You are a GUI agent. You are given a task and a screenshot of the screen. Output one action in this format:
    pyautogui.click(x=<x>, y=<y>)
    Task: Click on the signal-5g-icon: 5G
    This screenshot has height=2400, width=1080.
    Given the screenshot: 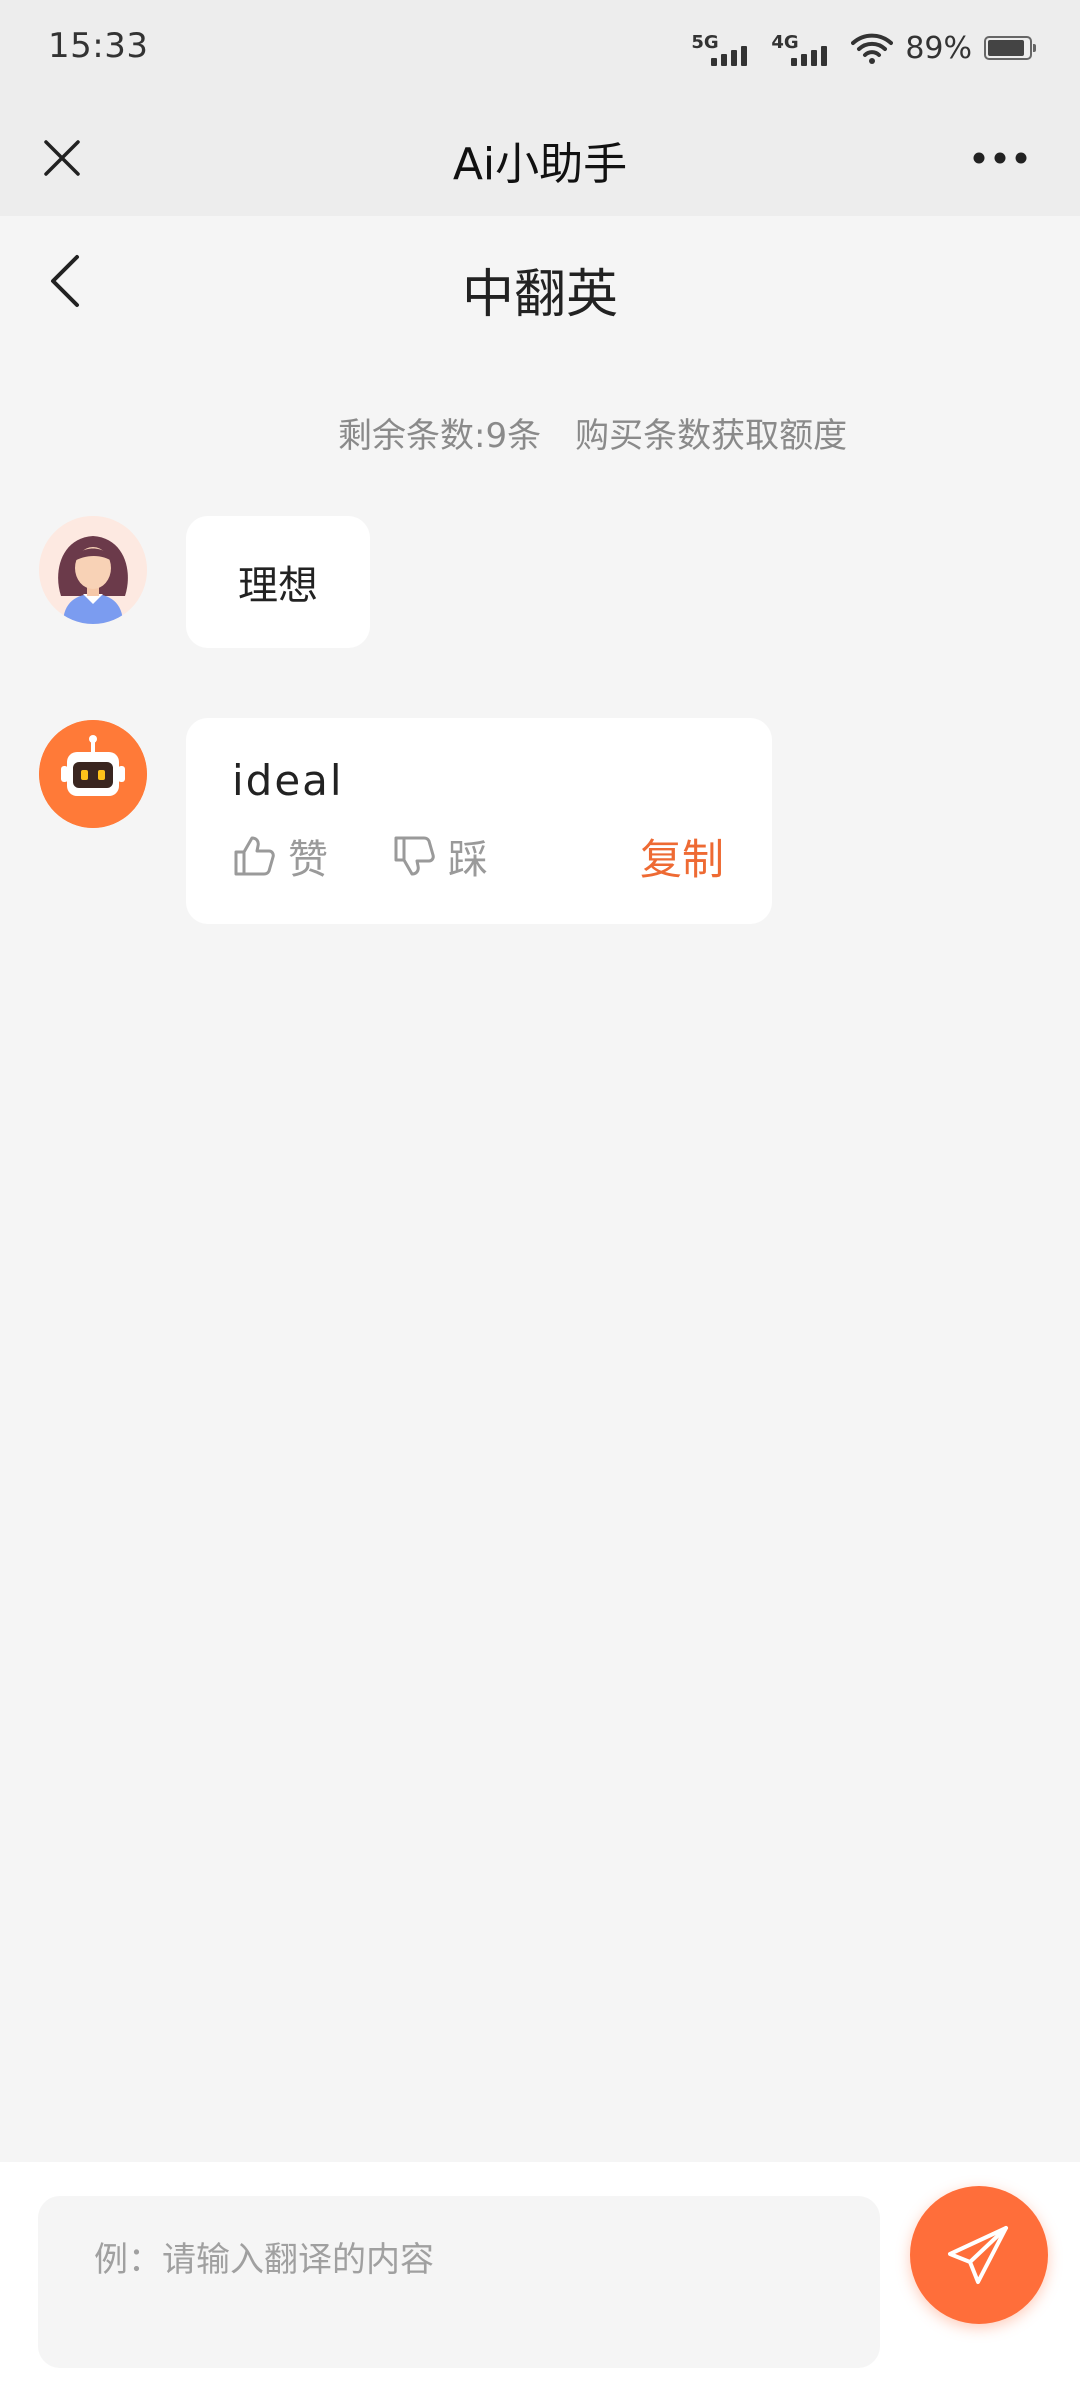 What is the action you would take?
    pyautogui.click(x=725, y=48)
    